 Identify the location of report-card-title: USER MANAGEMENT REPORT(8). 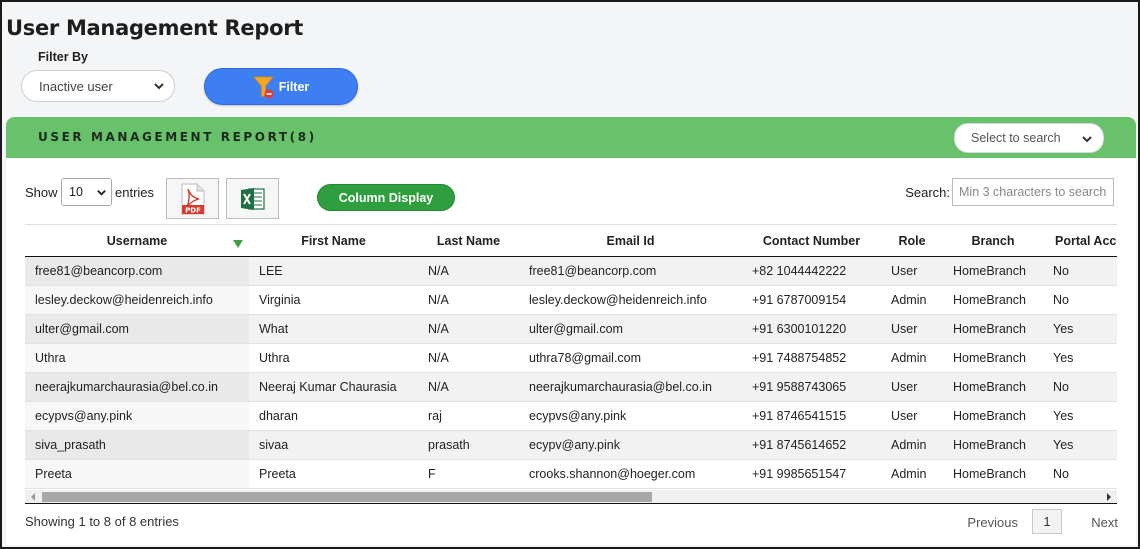
(177, 137).